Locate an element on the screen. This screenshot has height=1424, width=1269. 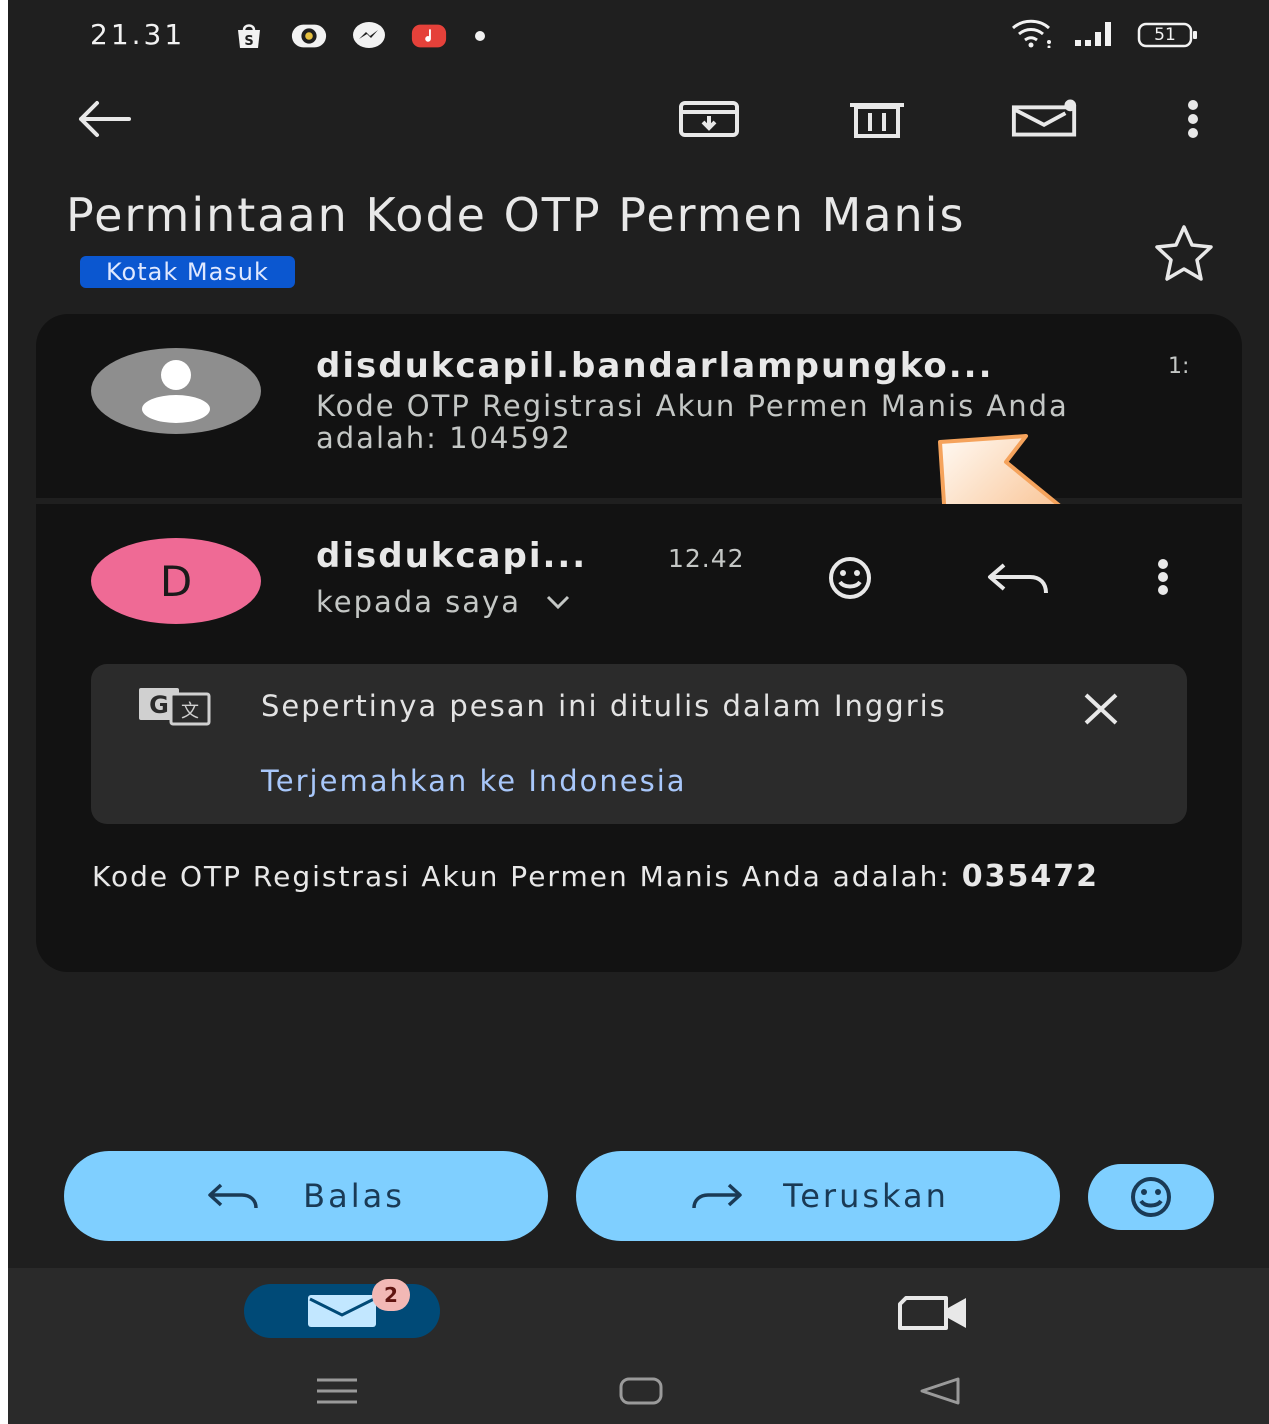
emoji-reaction-icon is located at coordinates (850, 578).